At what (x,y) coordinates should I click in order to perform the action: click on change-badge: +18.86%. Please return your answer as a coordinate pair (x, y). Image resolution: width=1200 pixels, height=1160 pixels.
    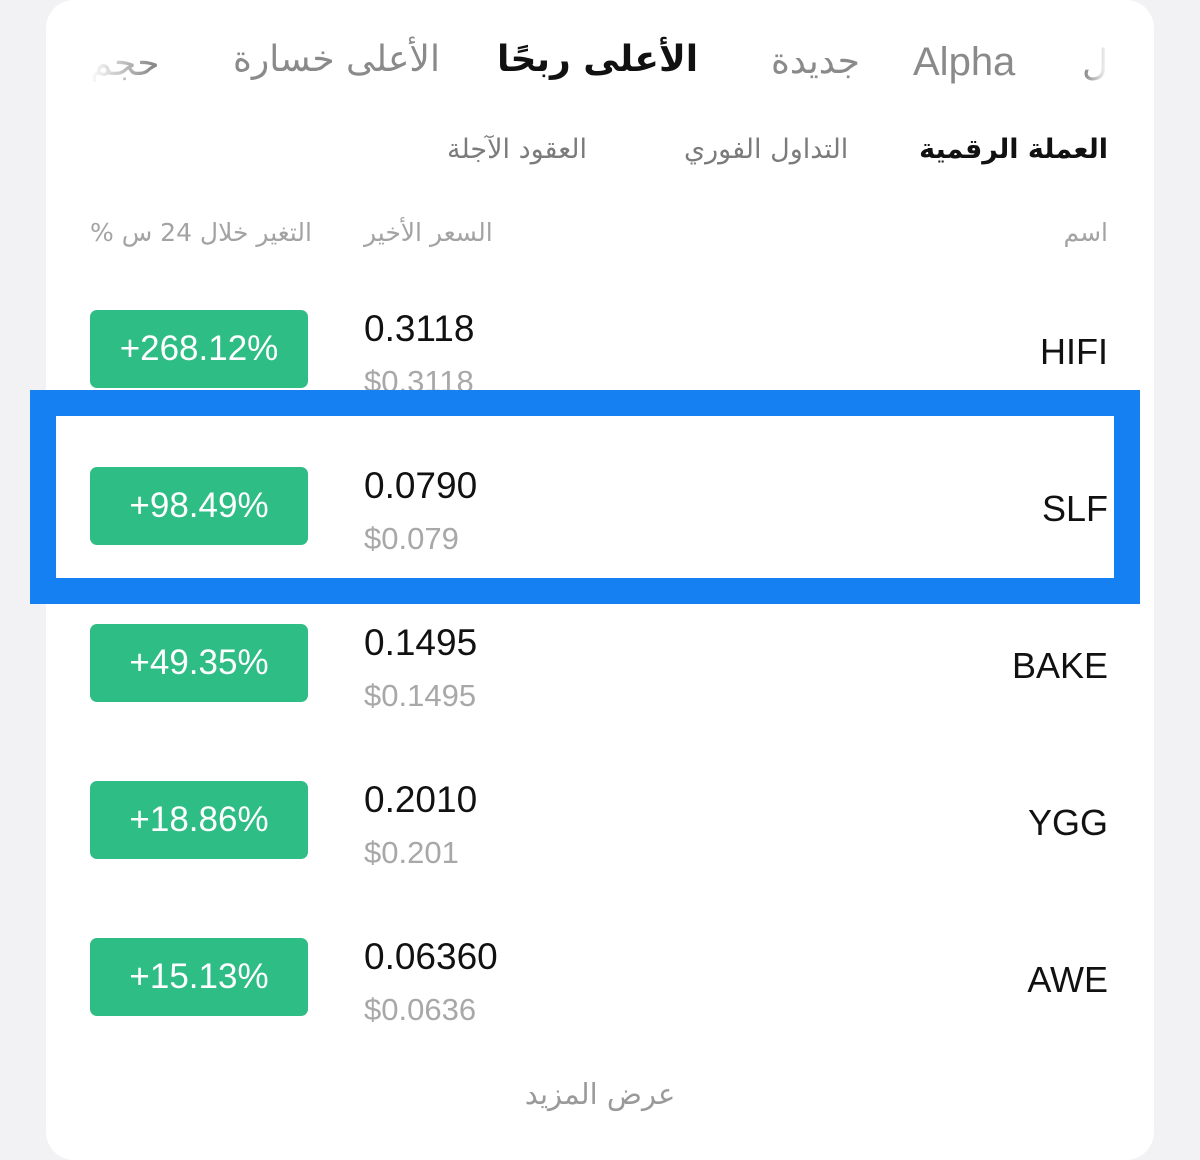
    Looking at the image, I should click on (199, 820).